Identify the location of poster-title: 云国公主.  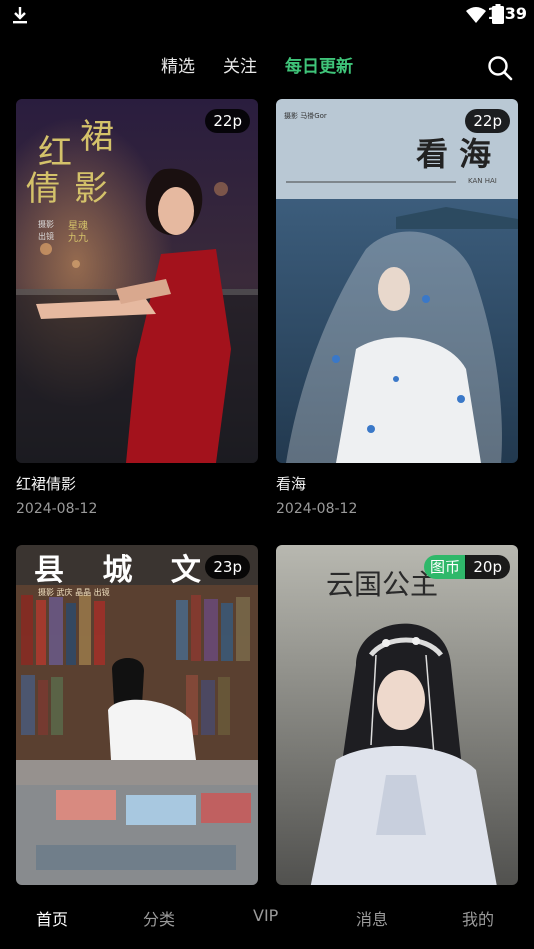
(382, 584).